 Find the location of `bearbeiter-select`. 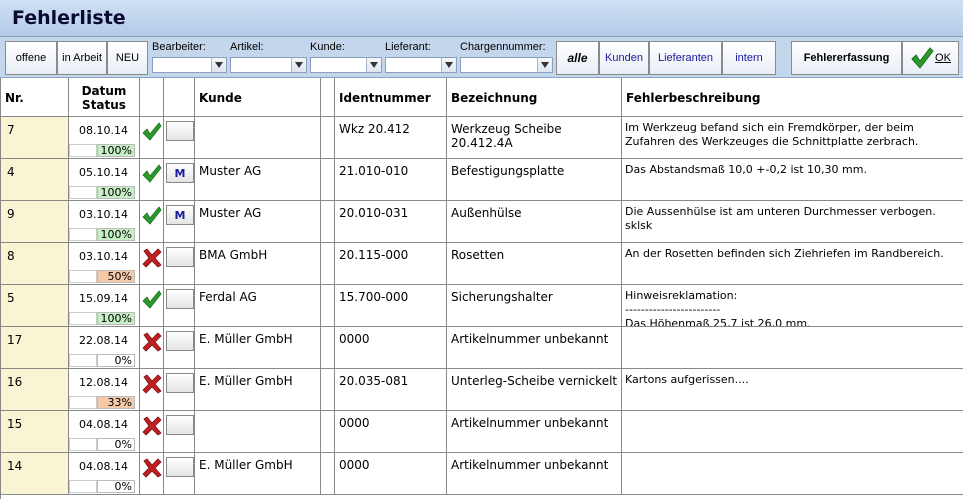

bearbeiter-select is located at coordinates (189, 65).